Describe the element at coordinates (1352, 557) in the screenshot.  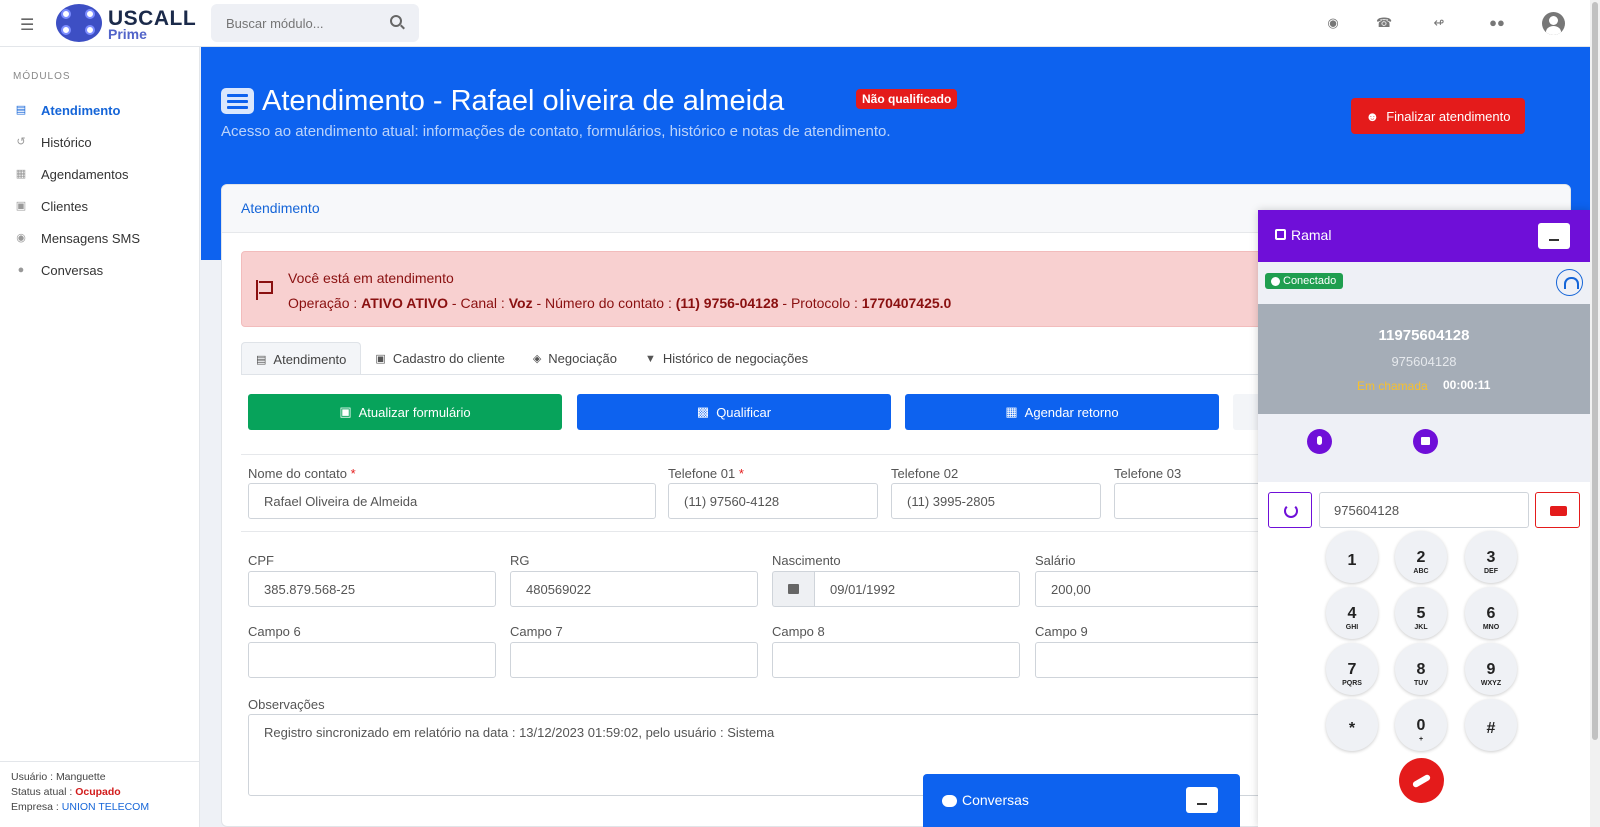
I see `dial-key: 1` at that location.